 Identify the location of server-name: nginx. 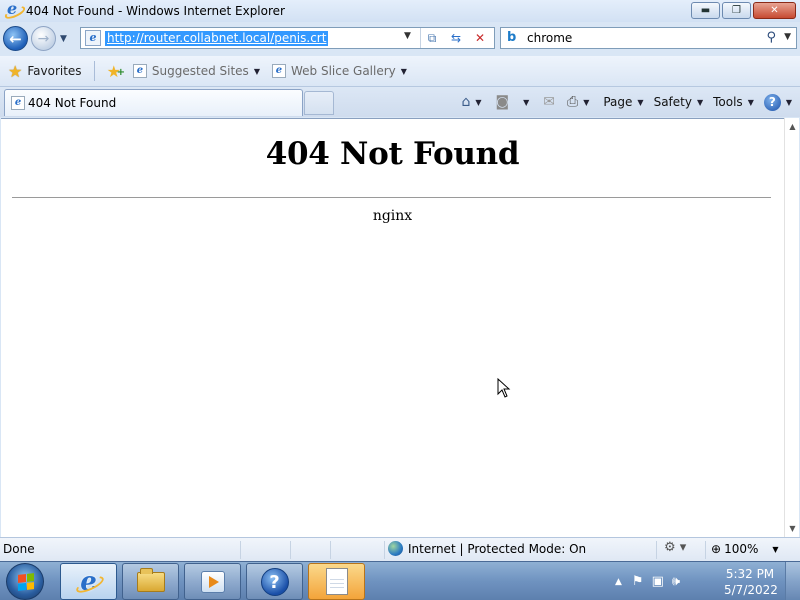
(392, 216).